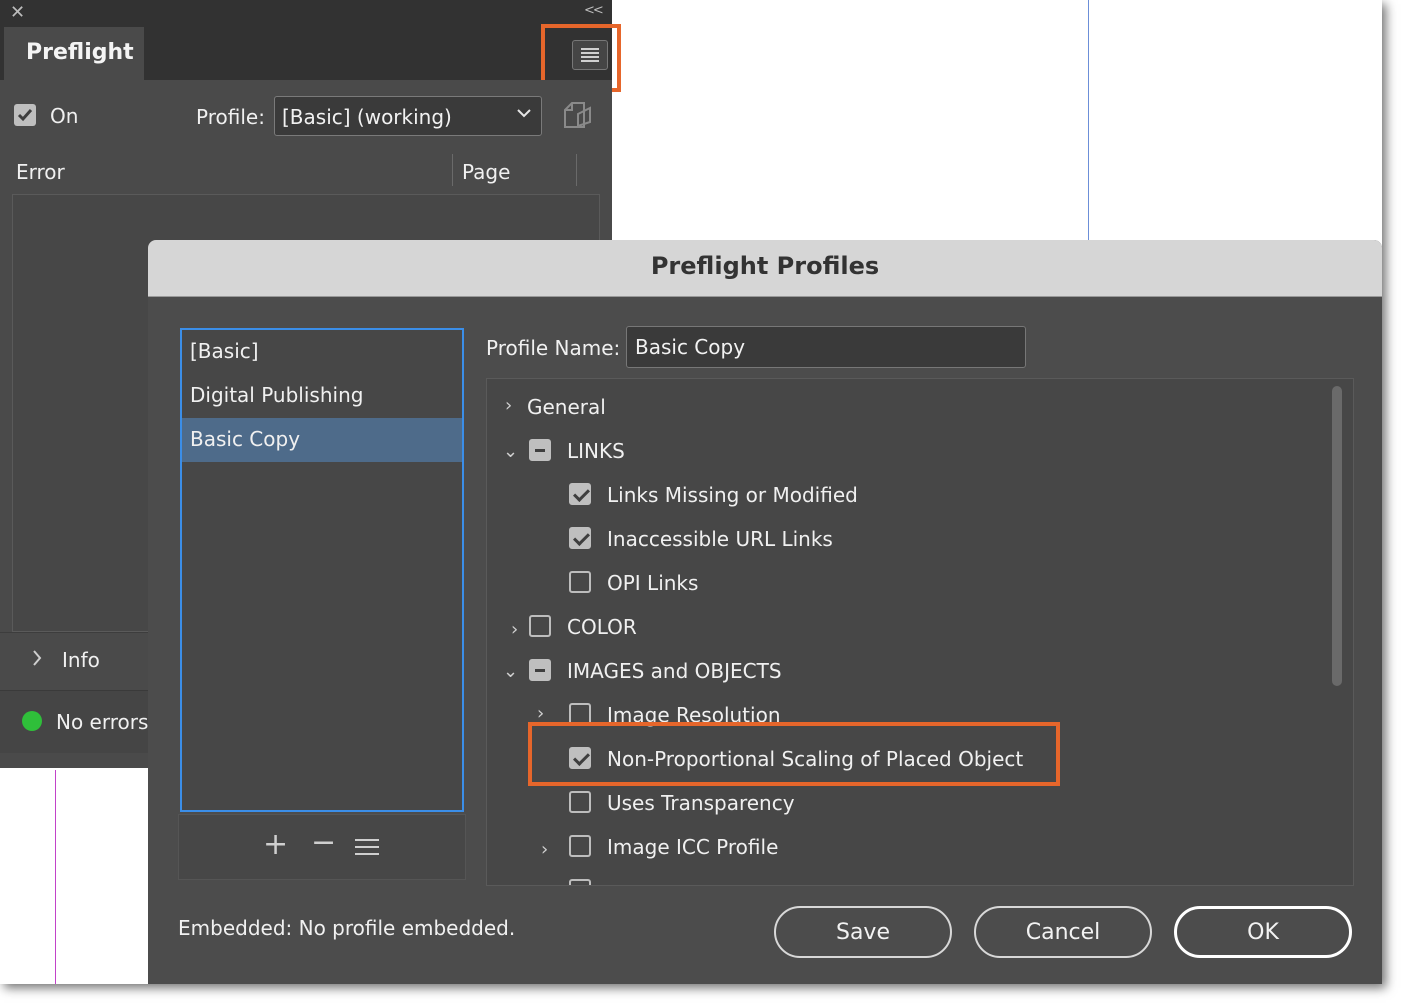  What do you see at coordinates (55, 877) in the screenshot?
I see `document-margin-line` at bounding box center [55, 877].